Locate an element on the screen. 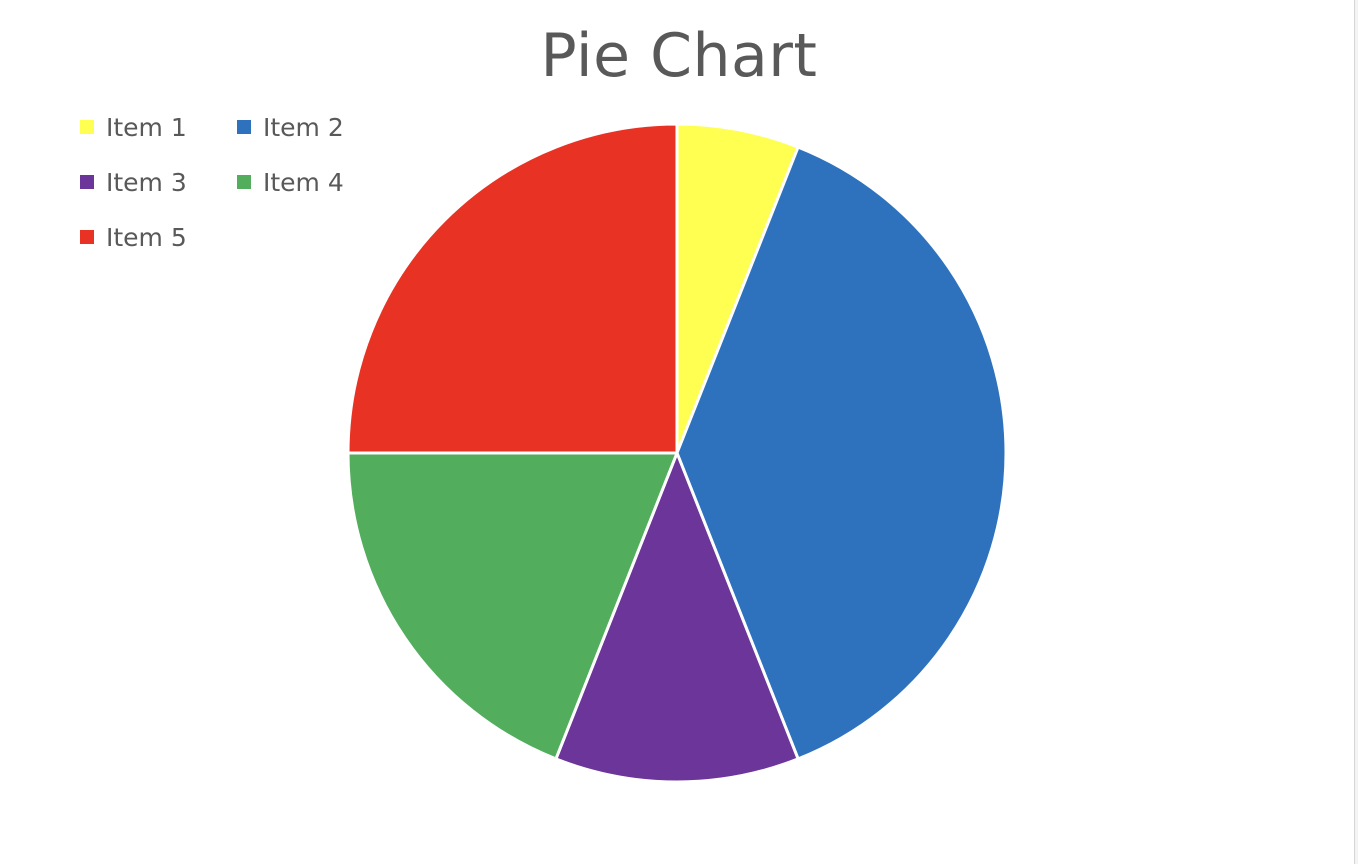 This screenshot has height=864, width=1358. legend: Item 1 Item 2 Item 3 Item 4 Item 5 is located at coordinates (230, 195).